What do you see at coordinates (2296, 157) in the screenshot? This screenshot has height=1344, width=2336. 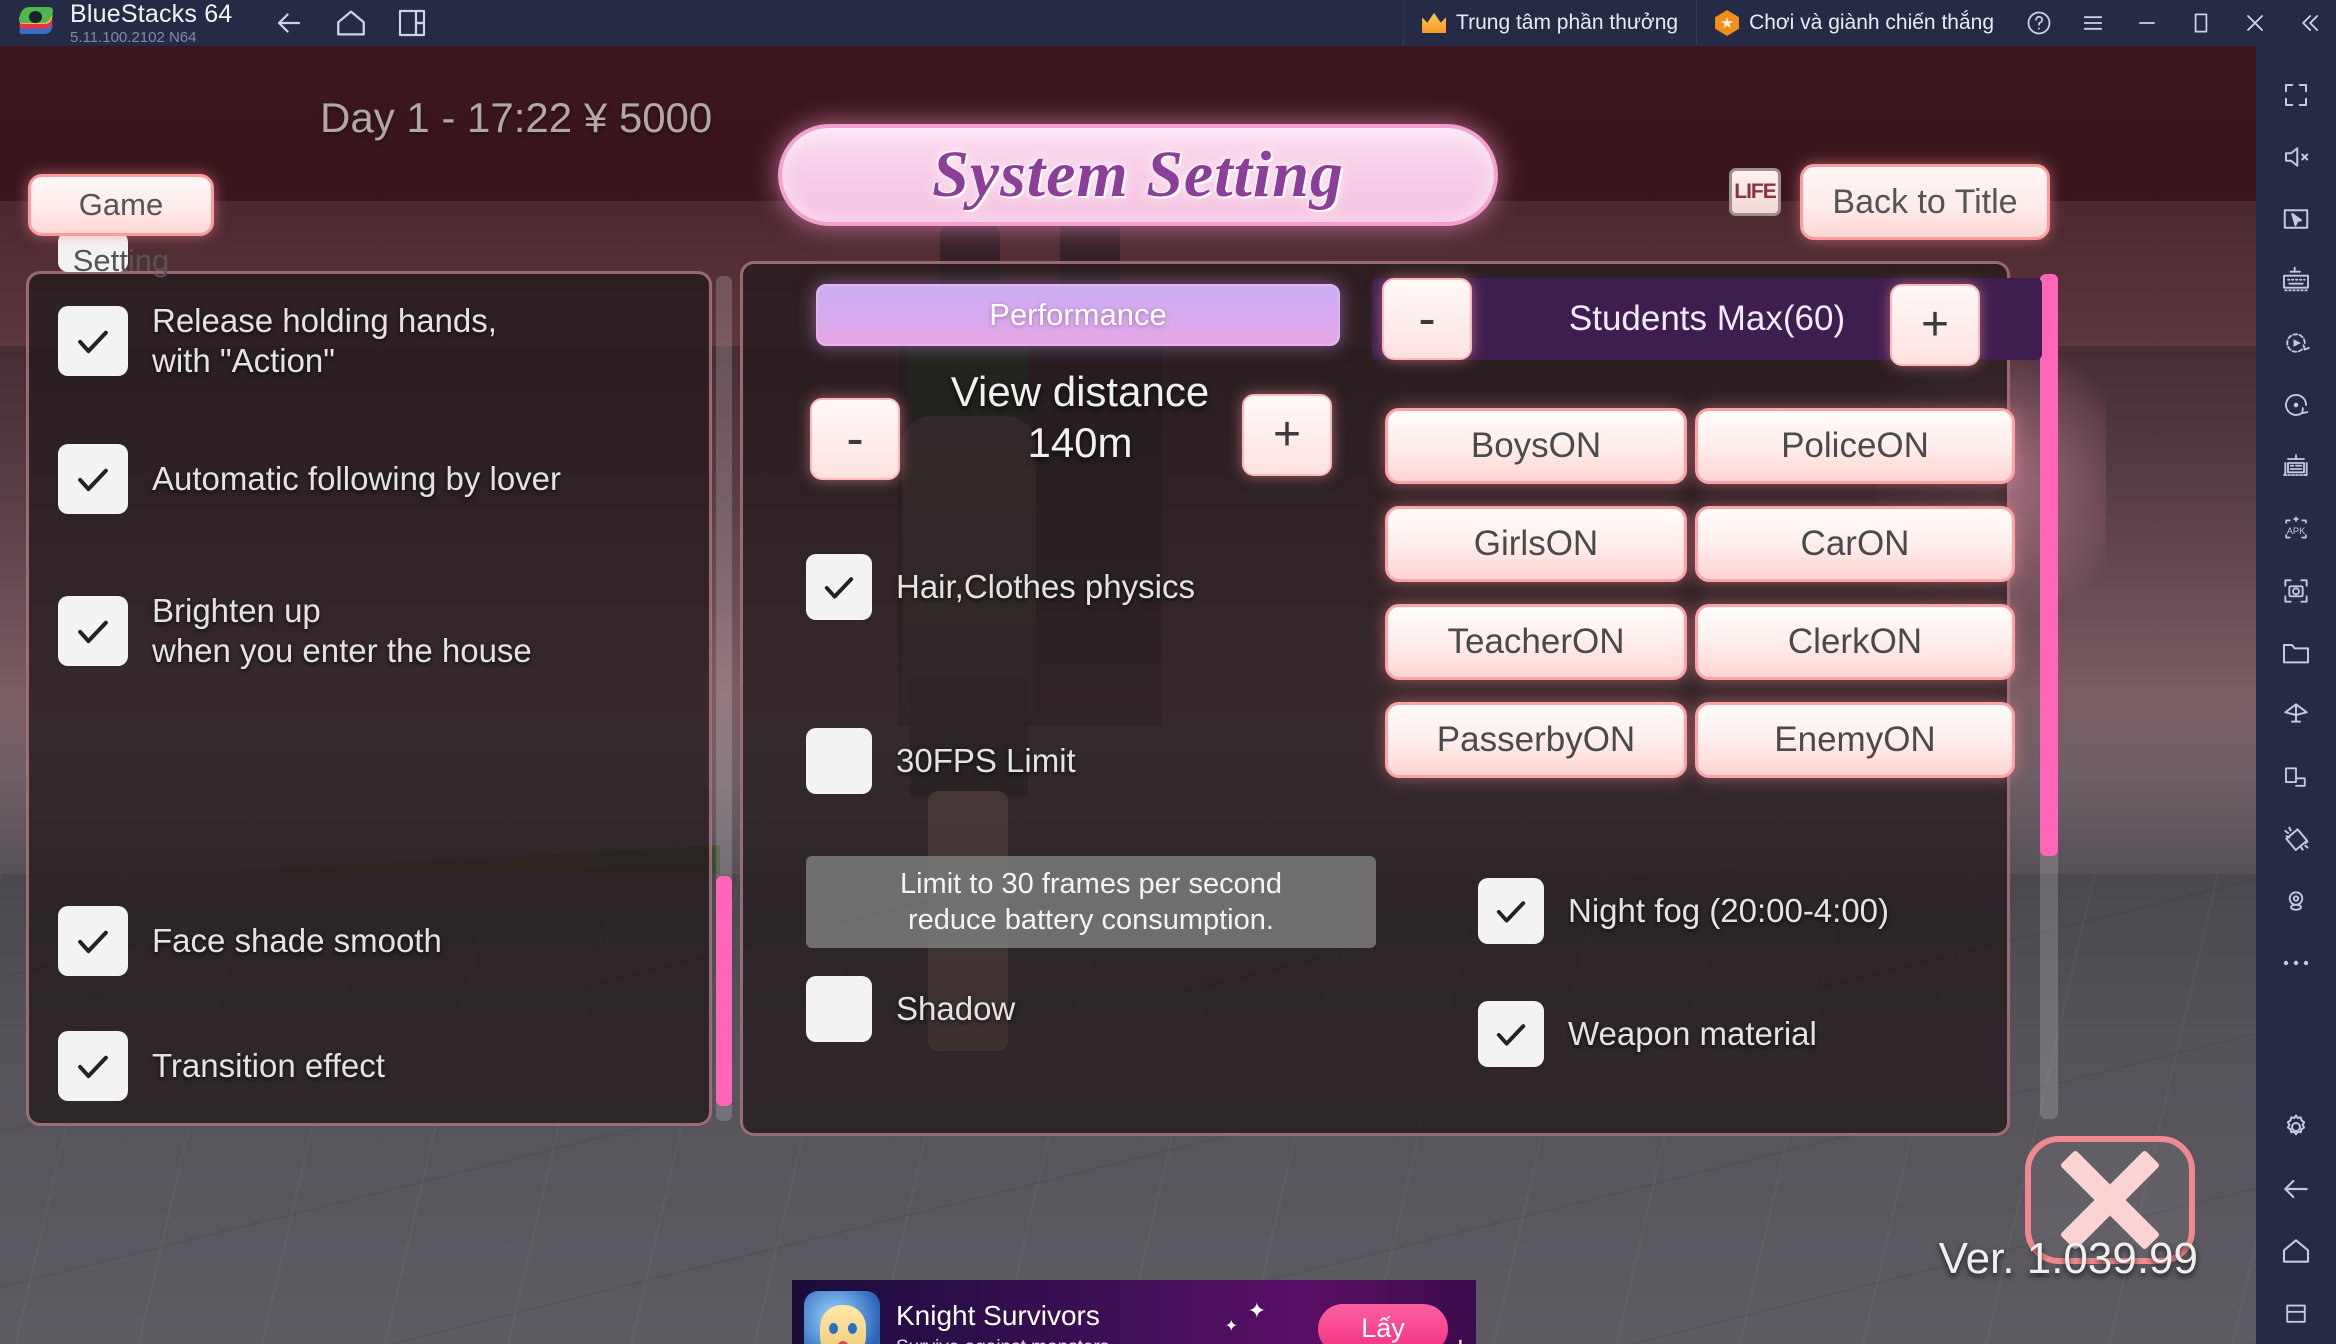 I see `mute-icon` at bounding box center [2296, 157].